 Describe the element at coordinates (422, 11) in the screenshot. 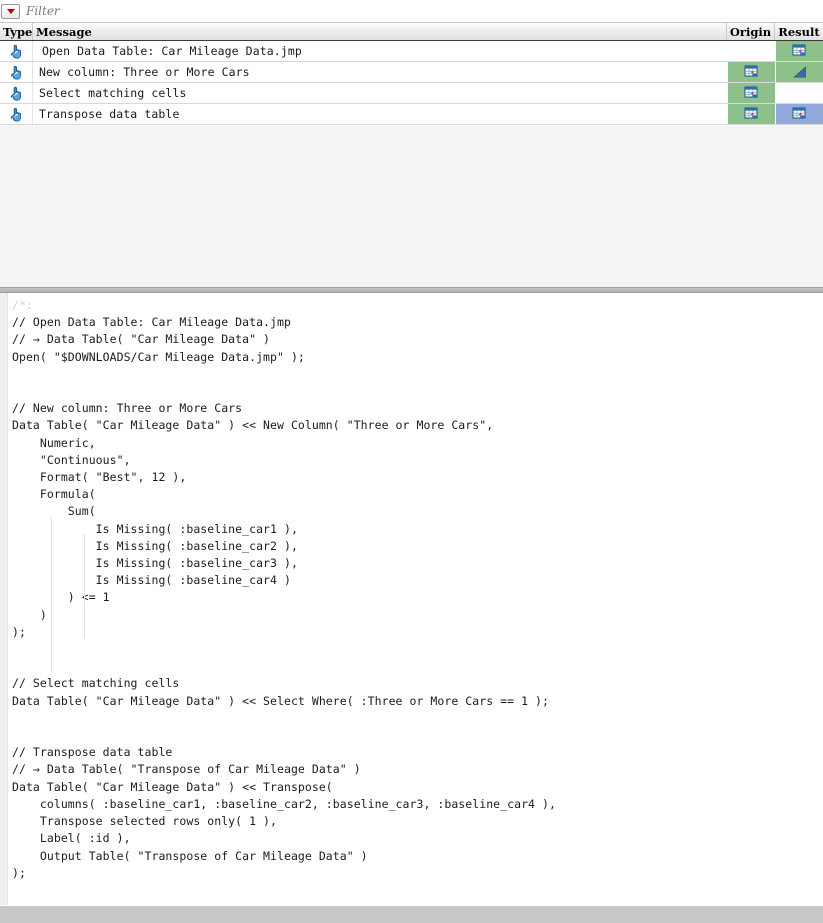

I see `filter-input` at that location.